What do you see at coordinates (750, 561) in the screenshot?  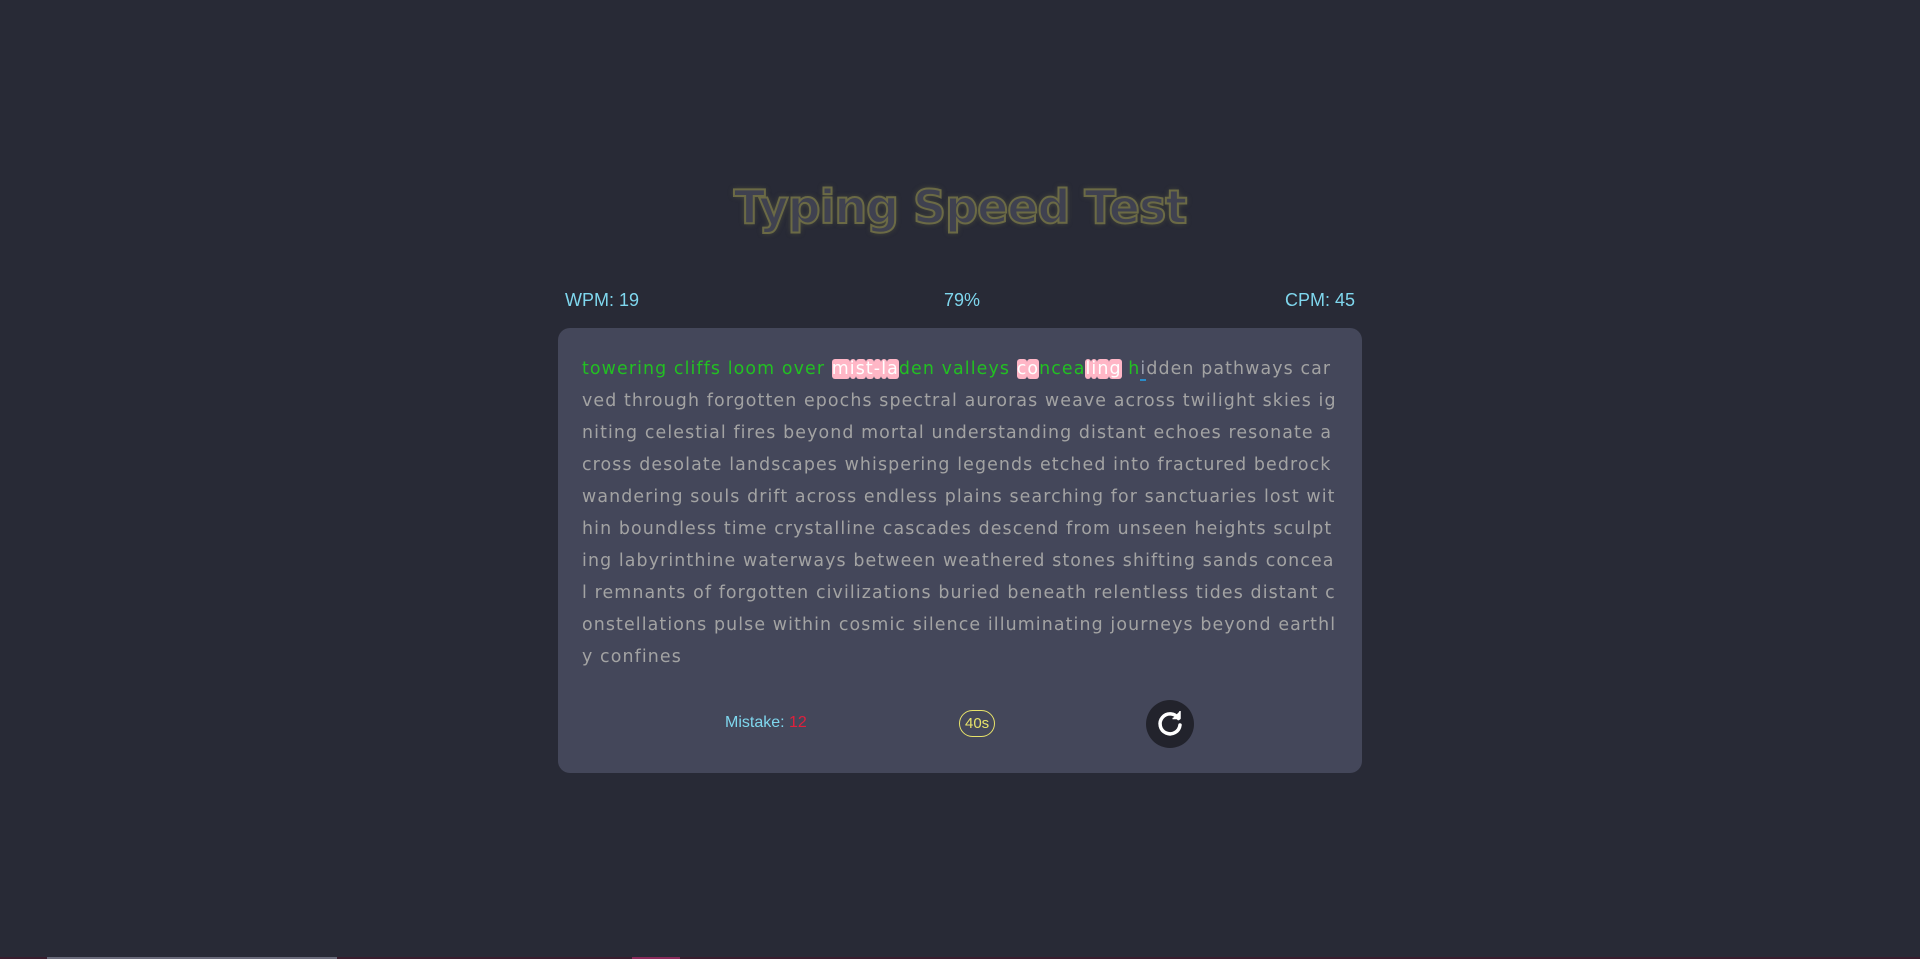 I see `passage-char: w` at bounding box center [750, 561].